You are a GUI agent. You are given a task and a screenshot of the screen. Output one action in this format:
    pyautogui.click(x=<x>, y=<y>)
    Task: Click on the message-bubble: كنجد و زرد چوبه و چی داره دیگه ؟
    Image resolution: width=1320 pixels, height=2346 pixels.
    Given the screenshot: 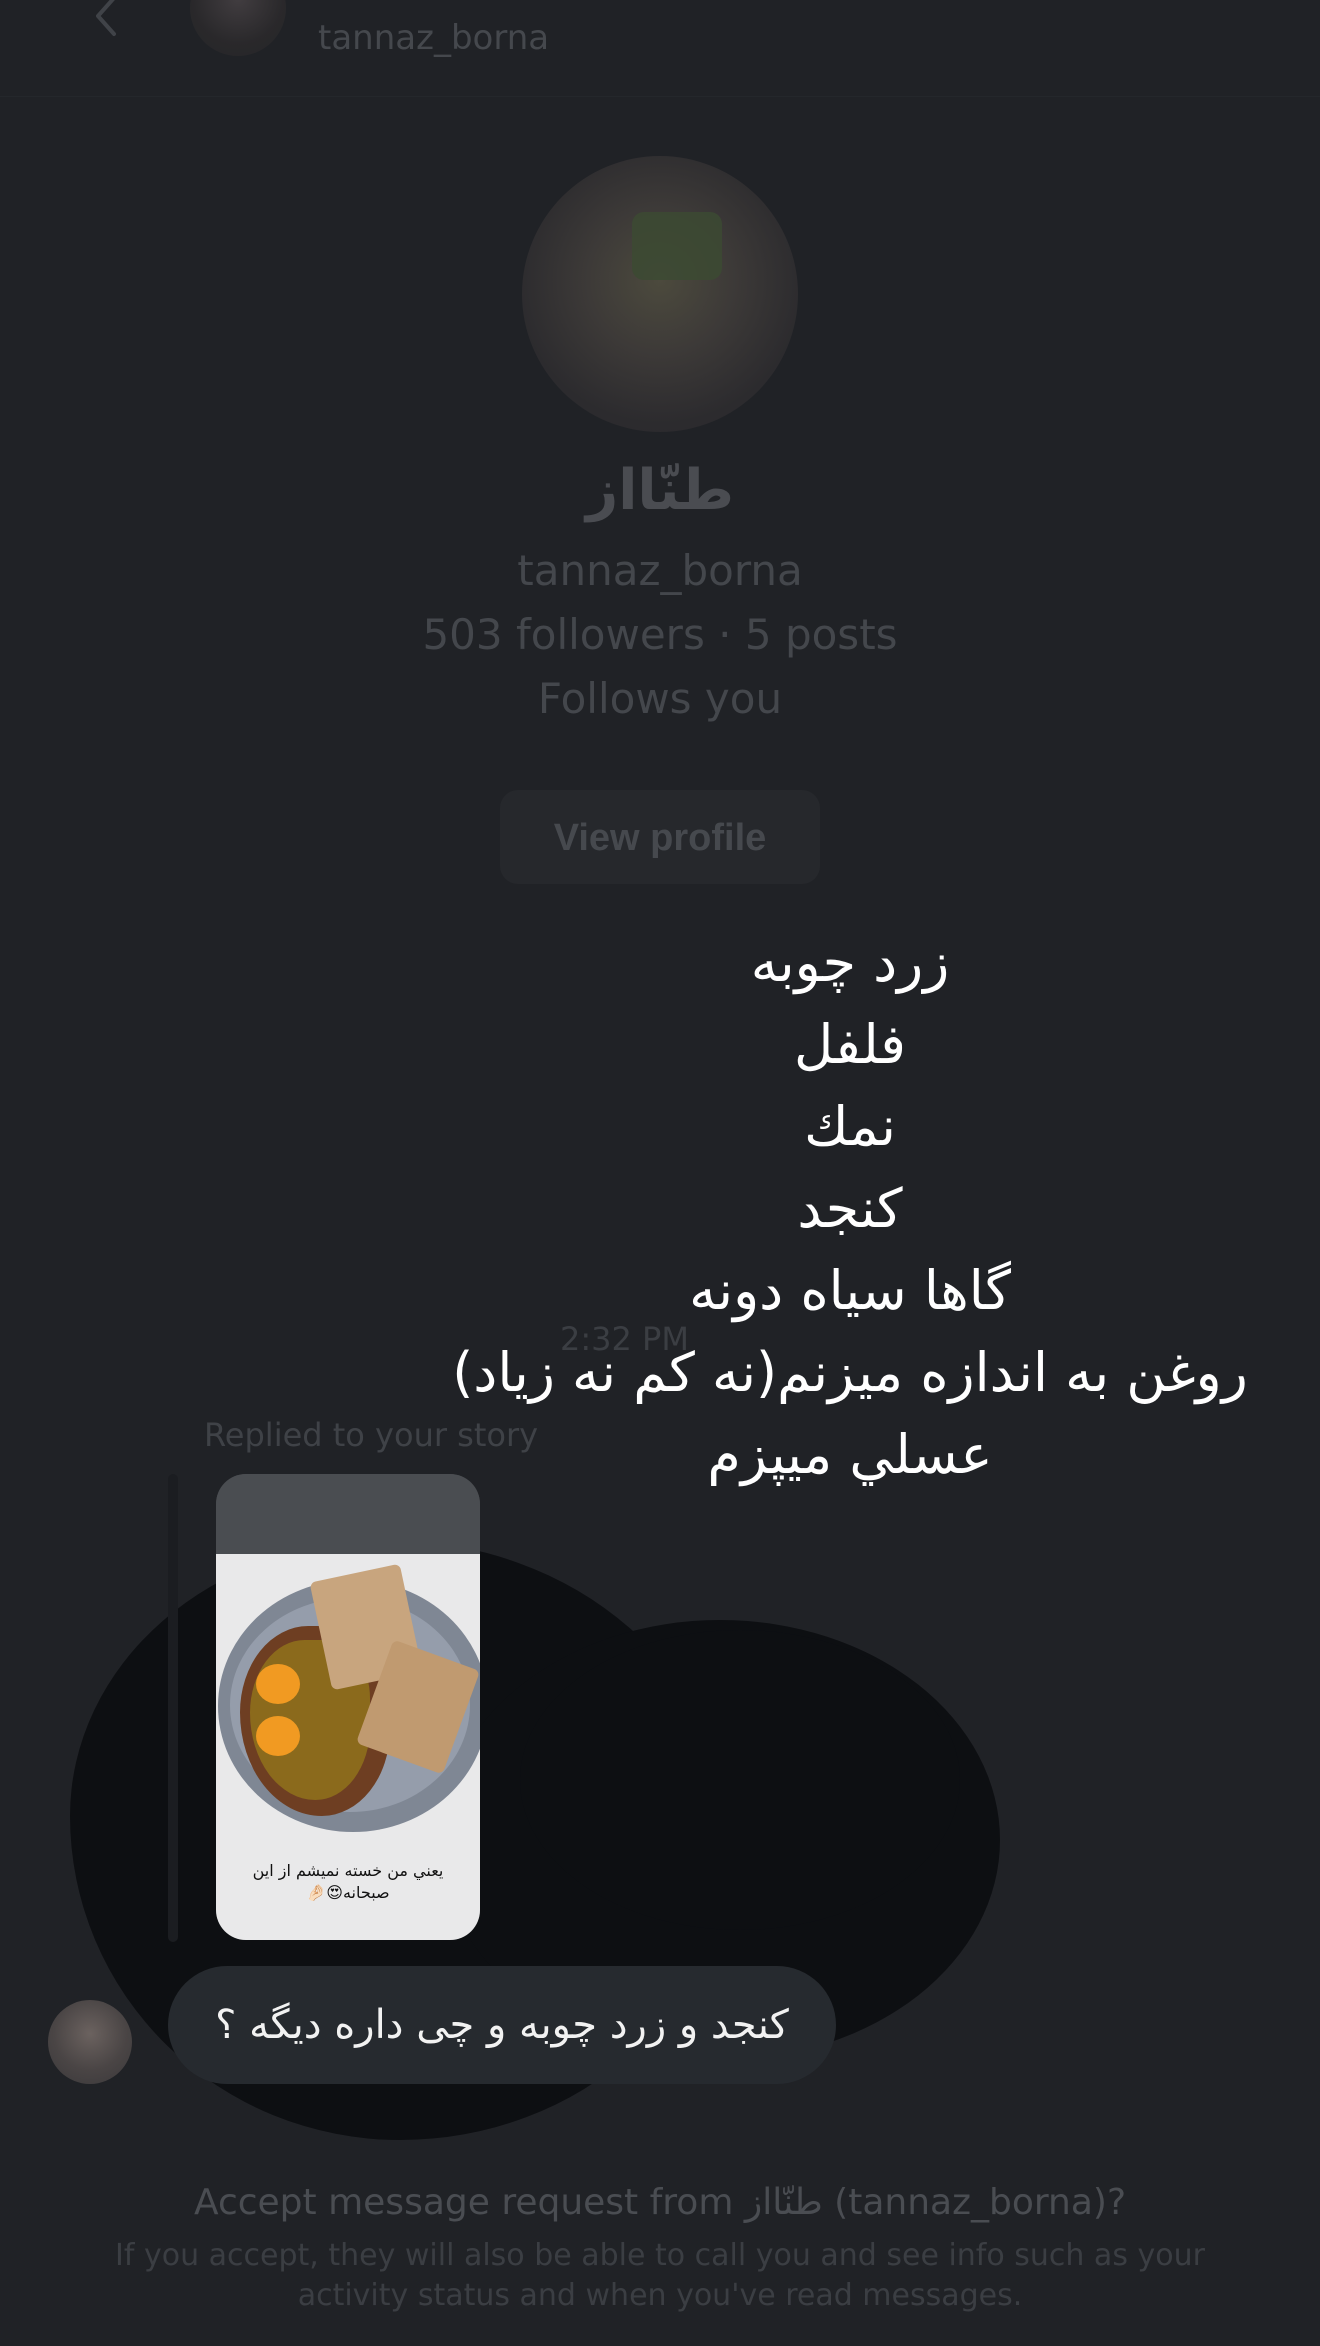 What is the action you would take?
    pyautogui.click(x=502, y=2025)
    